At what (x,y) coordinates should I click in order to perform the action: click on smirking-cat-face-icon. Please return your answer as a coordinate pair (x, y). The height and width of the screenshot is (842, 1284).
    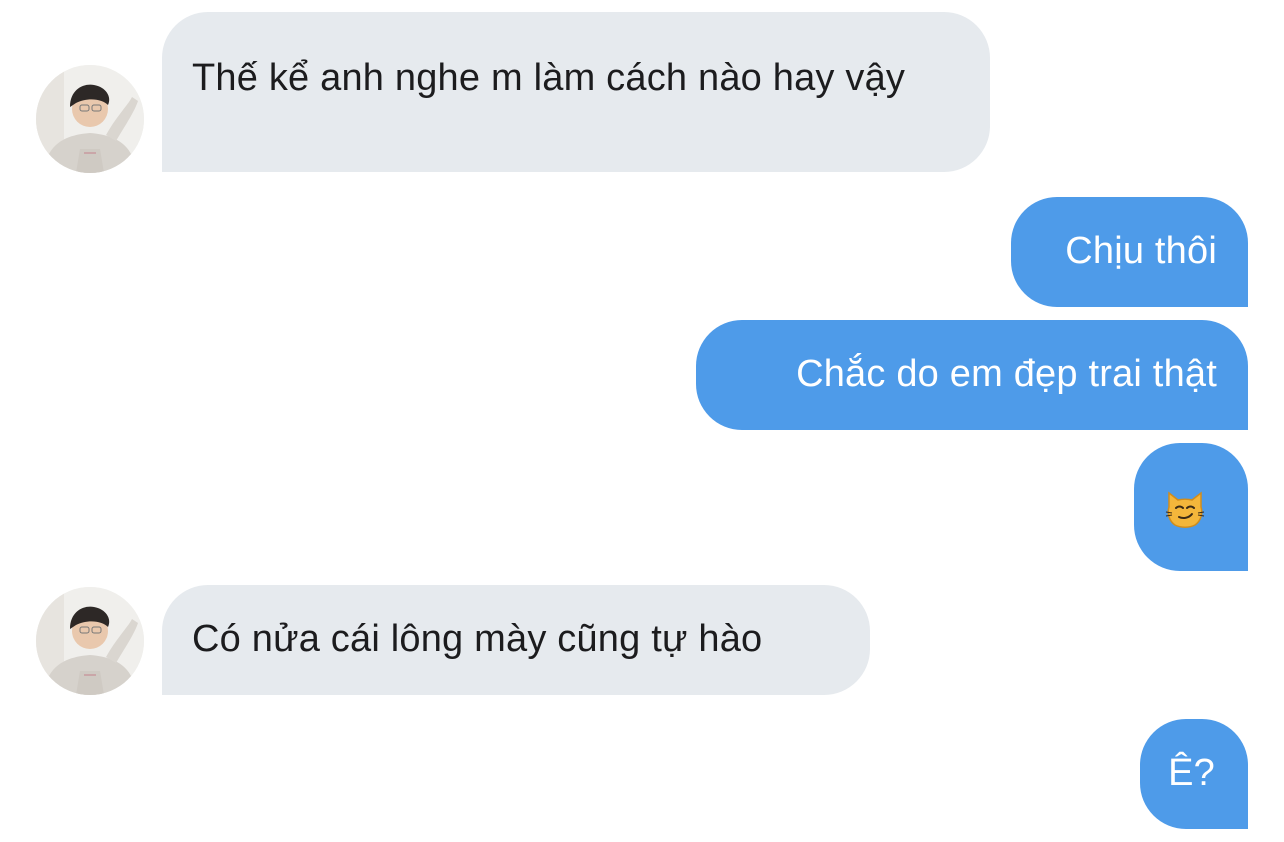
    Looking at the image, I should click on (1185, 517).